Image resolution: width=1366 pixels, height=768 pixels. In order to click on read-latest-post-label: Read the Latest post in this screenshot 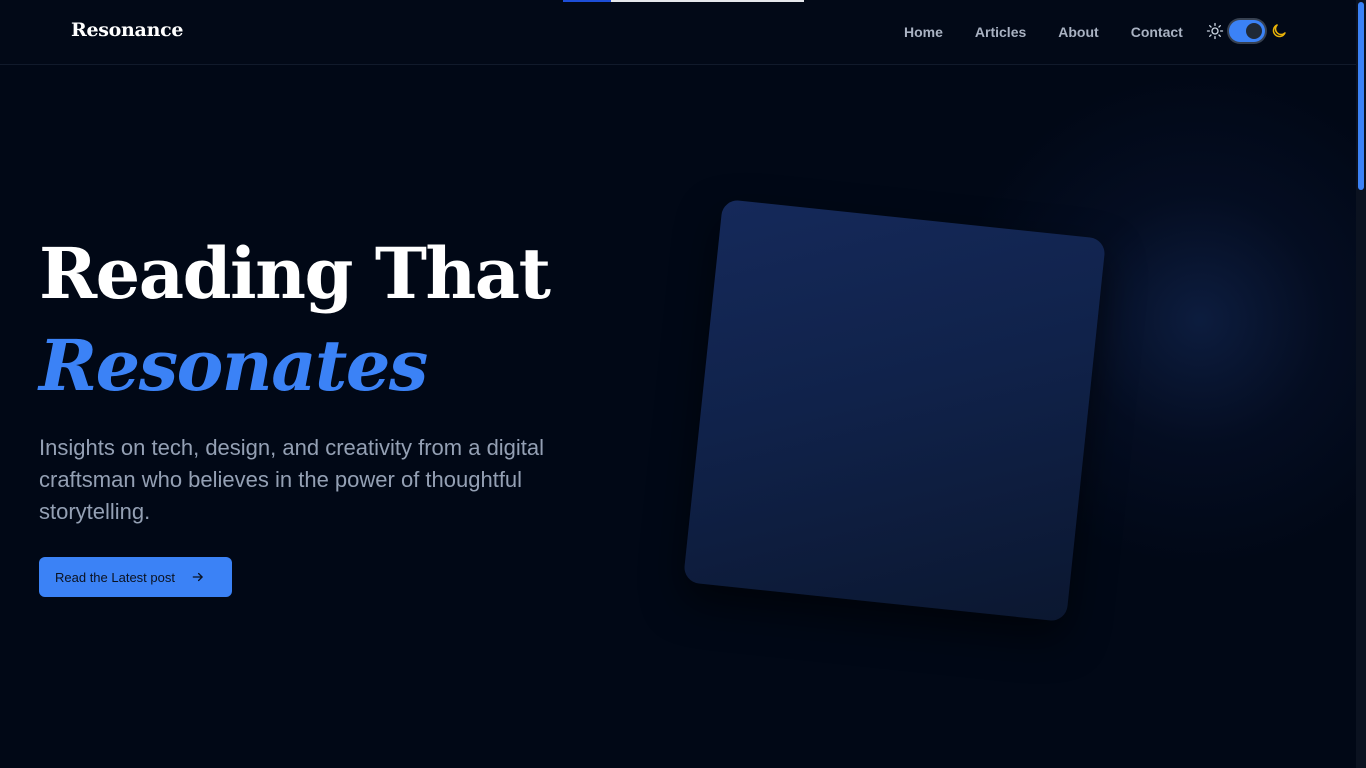, I will do `click(115, 577)`.